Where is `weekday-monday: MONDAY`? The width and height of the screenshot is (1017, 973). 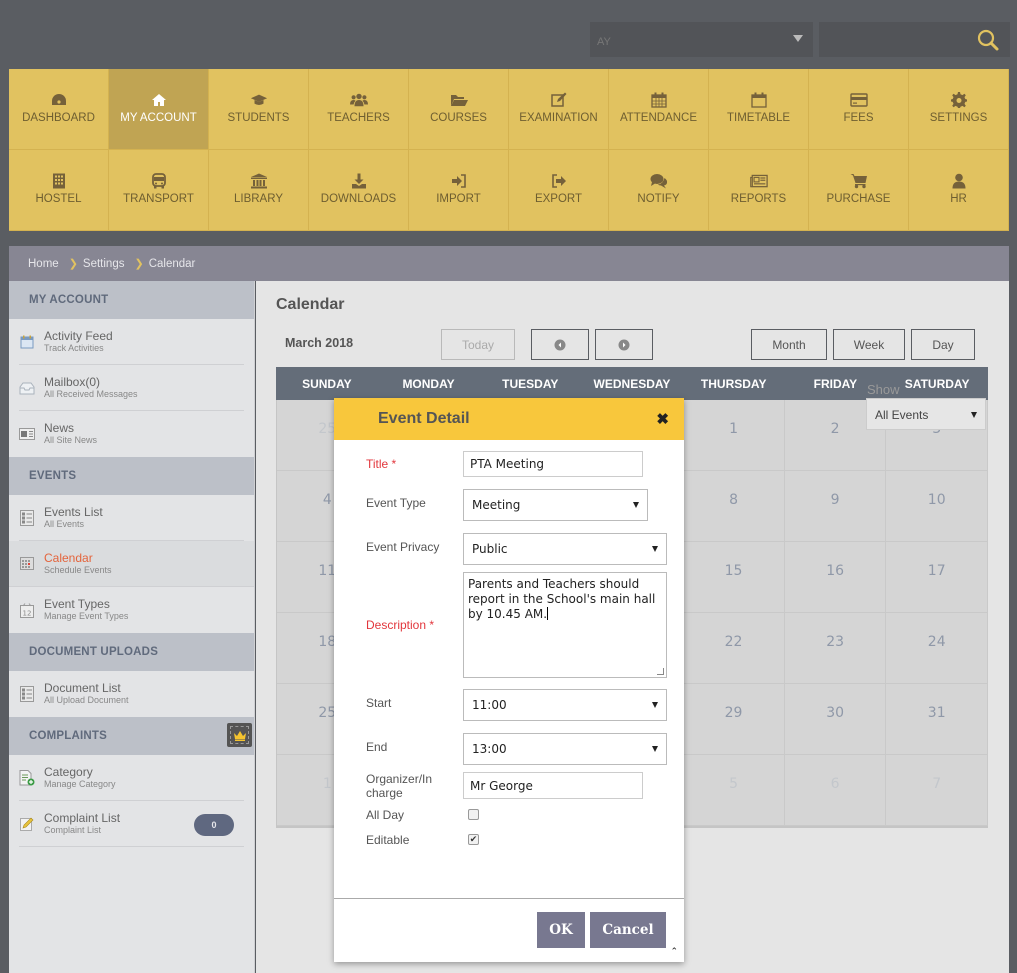
weekday-monday: MONDAY is located at coordinates (428, 383).